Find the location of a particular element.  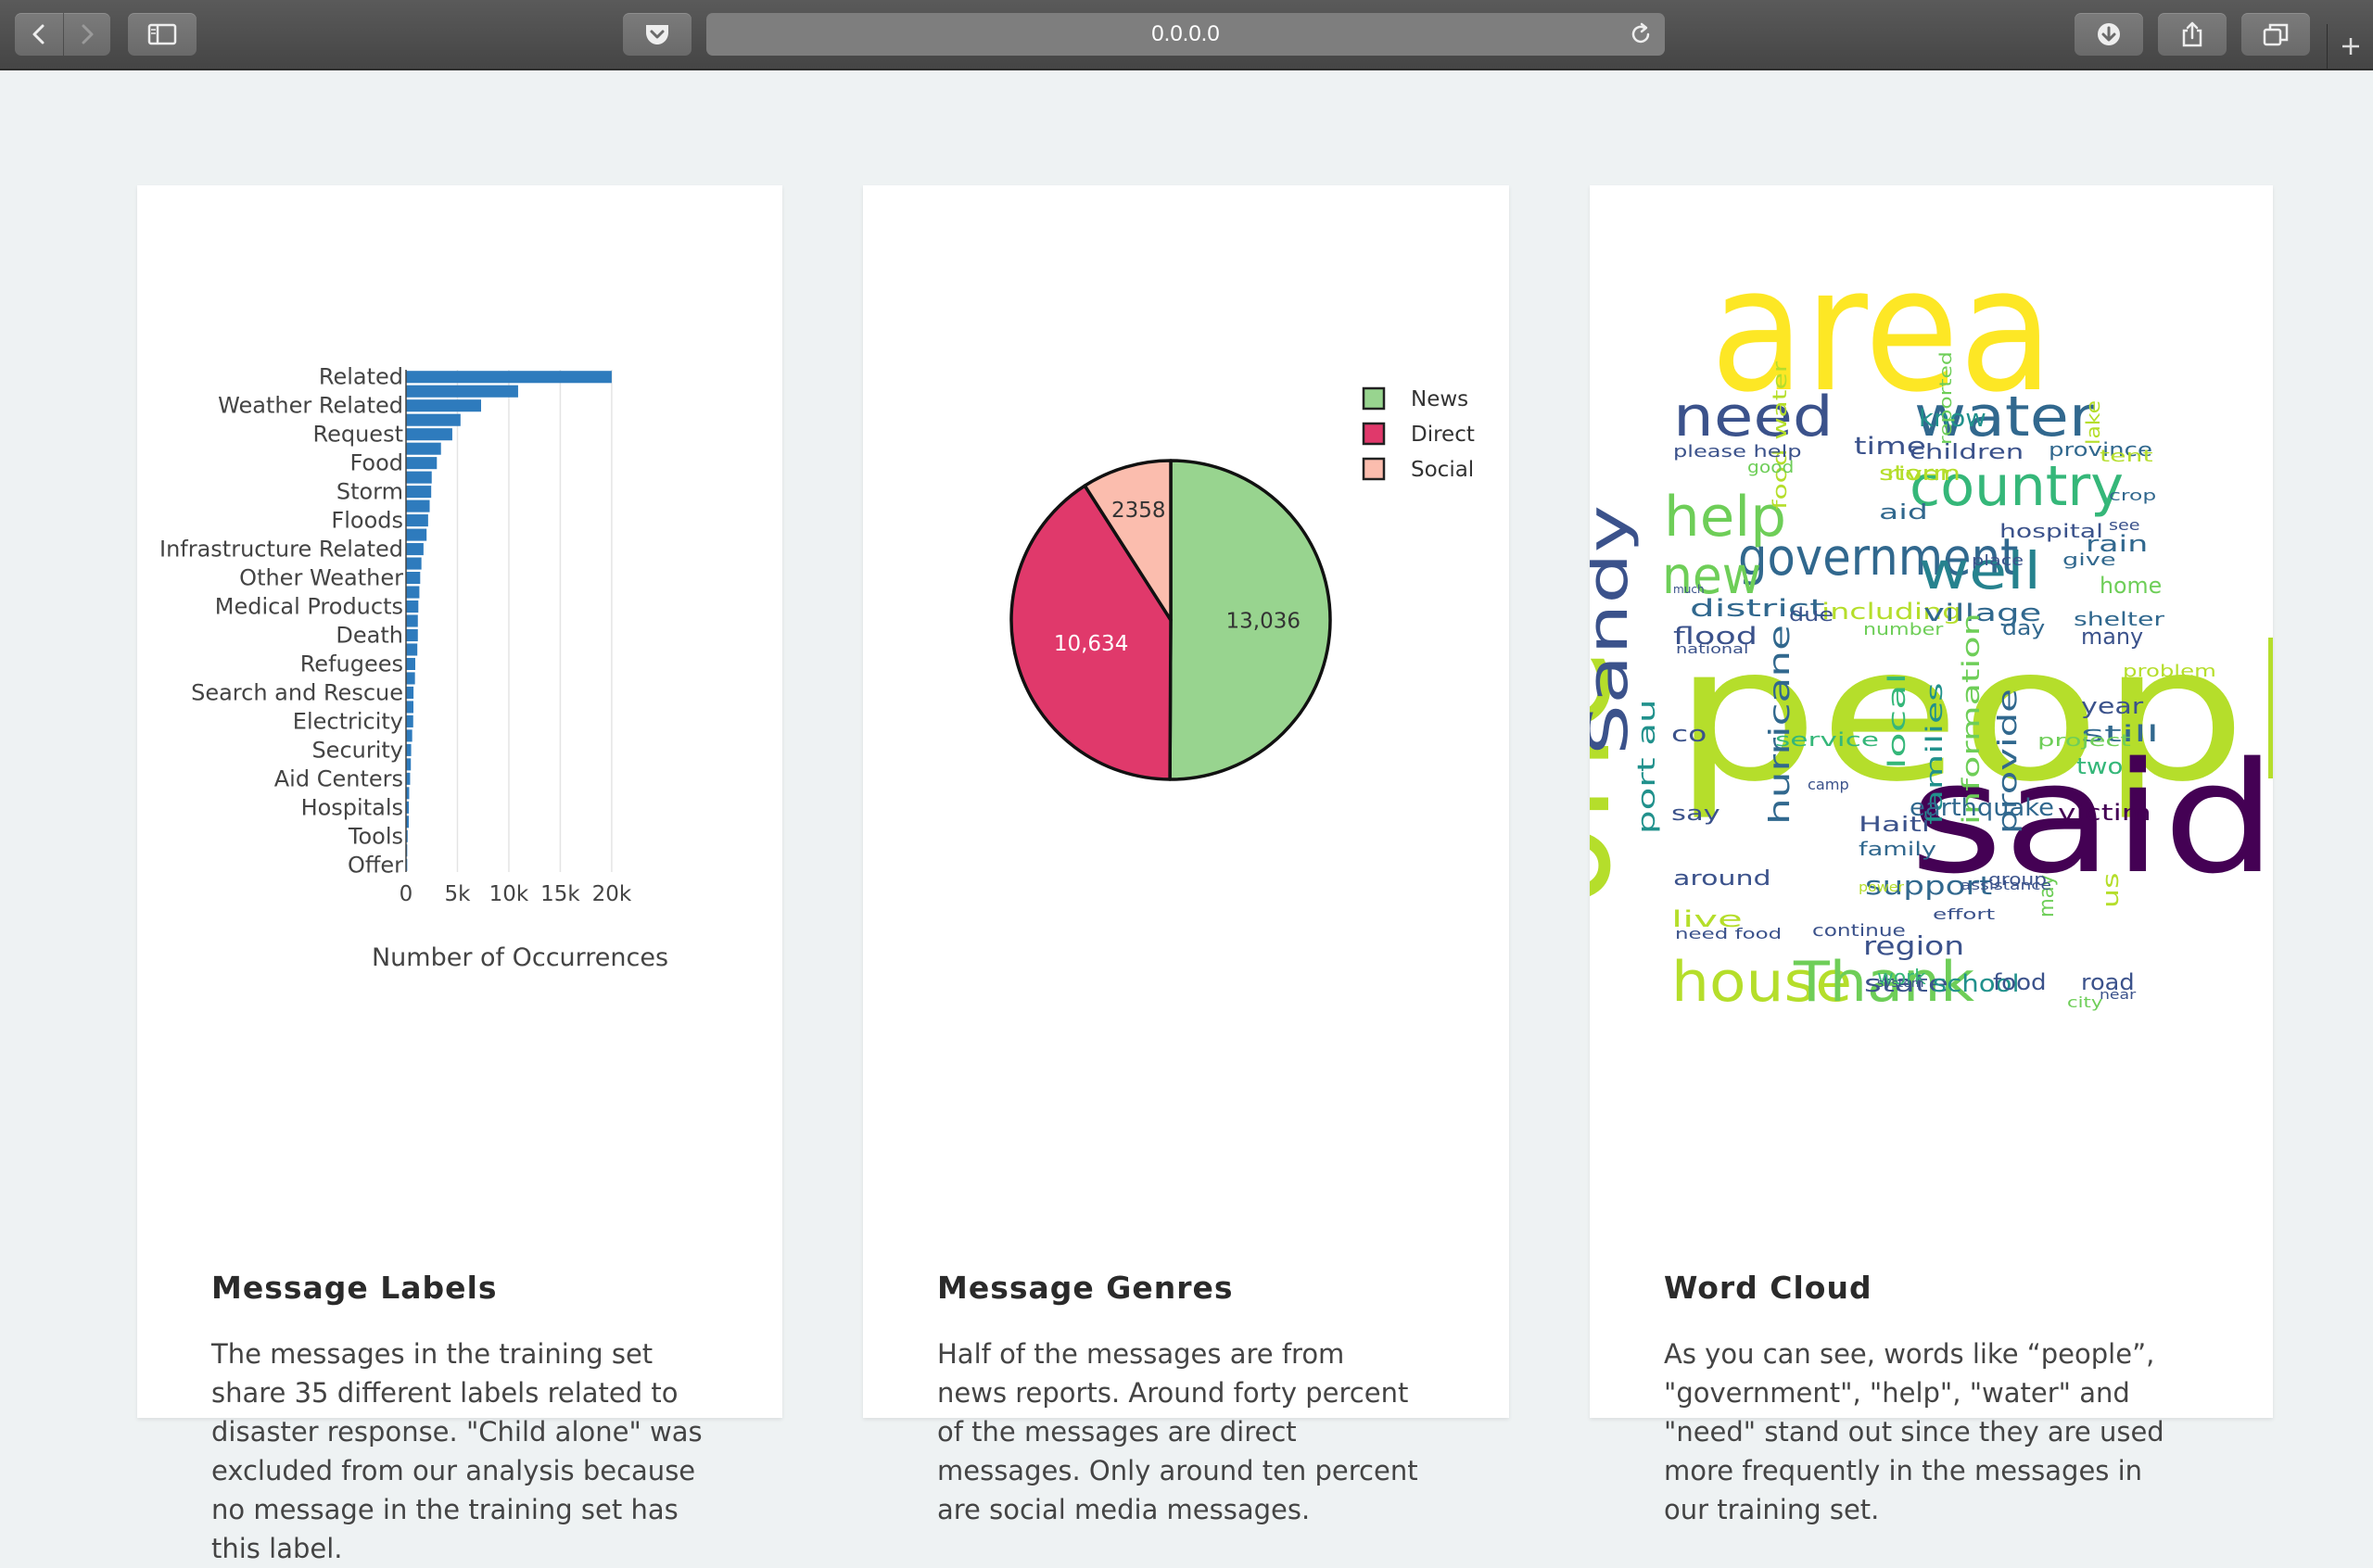

y-tick-label: Weather Related is located at coordinates (311, 406).